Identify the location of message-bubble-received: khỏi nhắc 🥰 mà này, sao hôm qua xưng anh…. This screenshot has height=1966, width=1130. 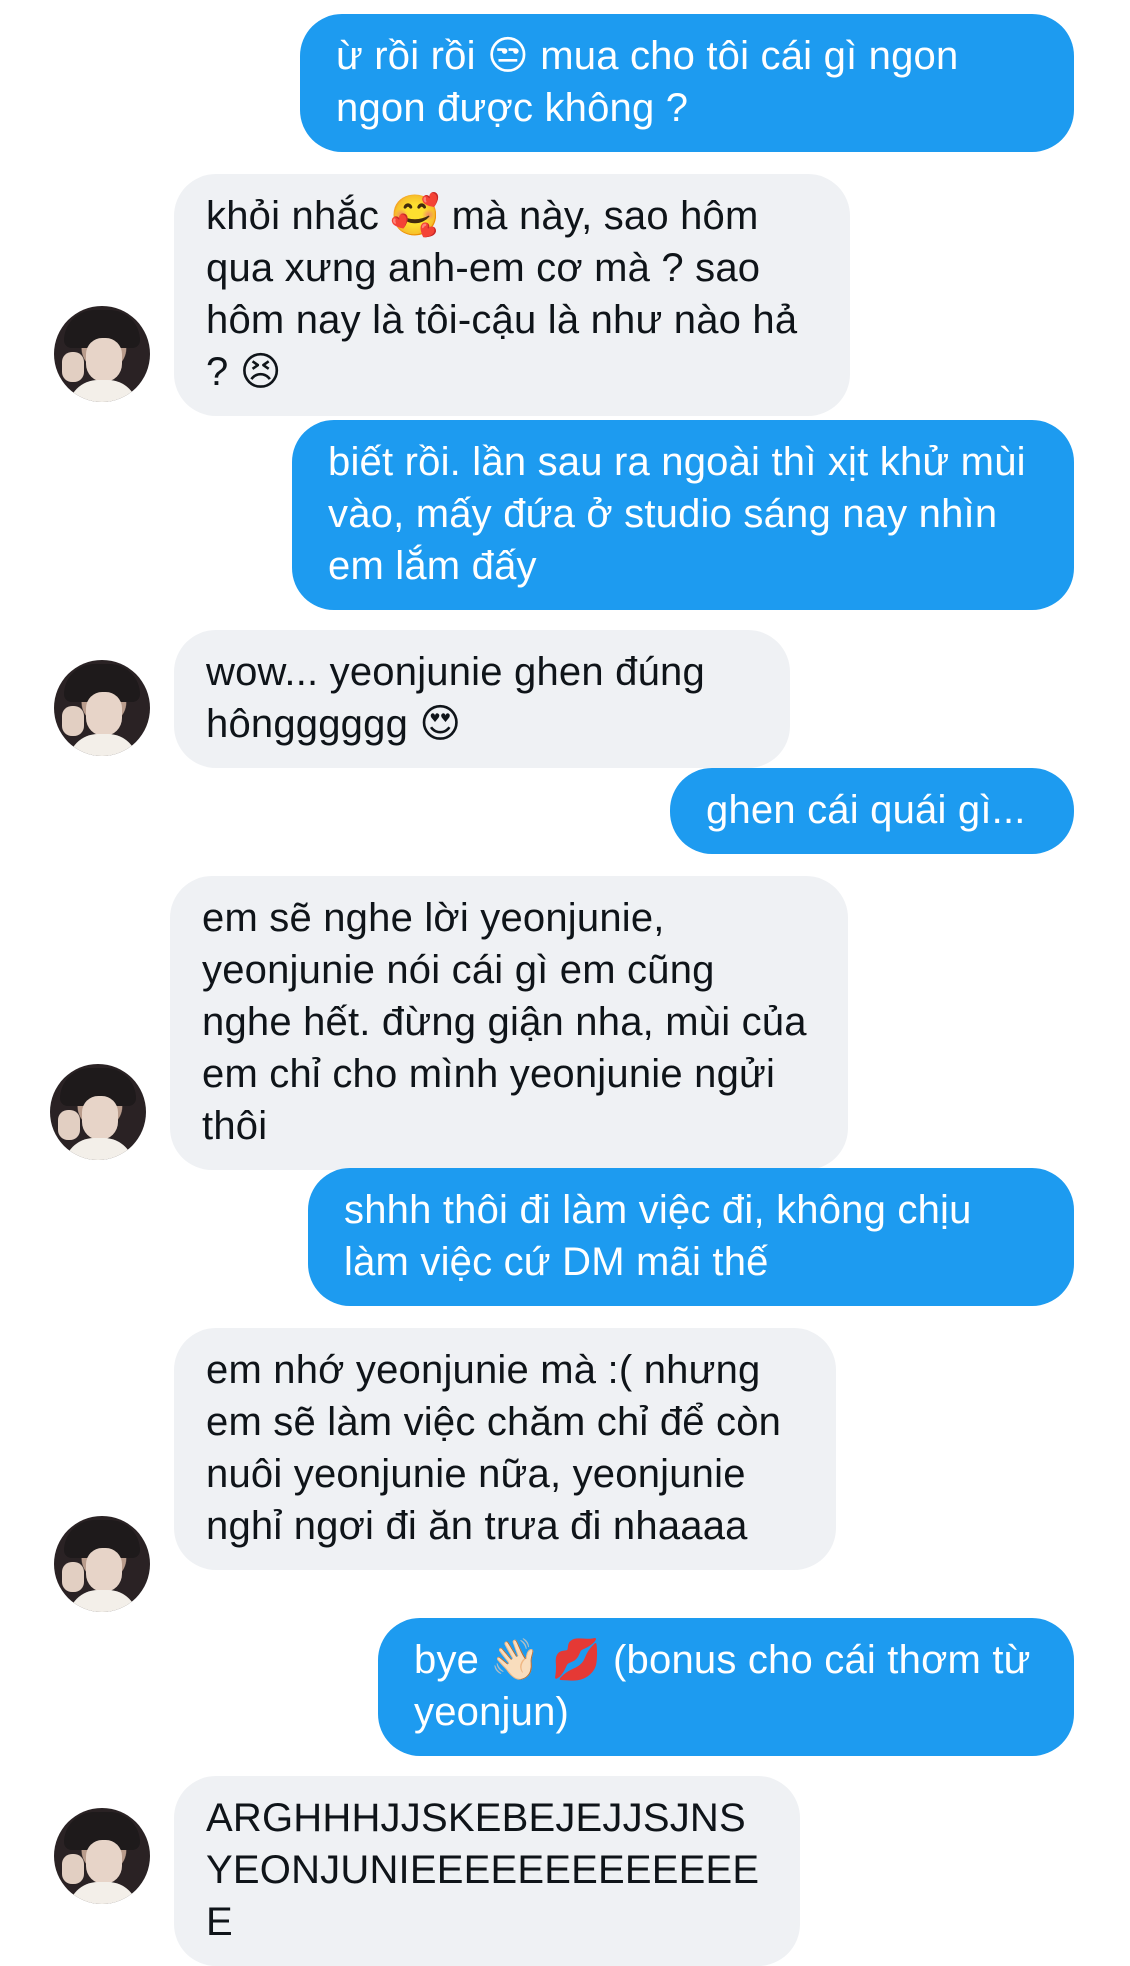
(512, 295).